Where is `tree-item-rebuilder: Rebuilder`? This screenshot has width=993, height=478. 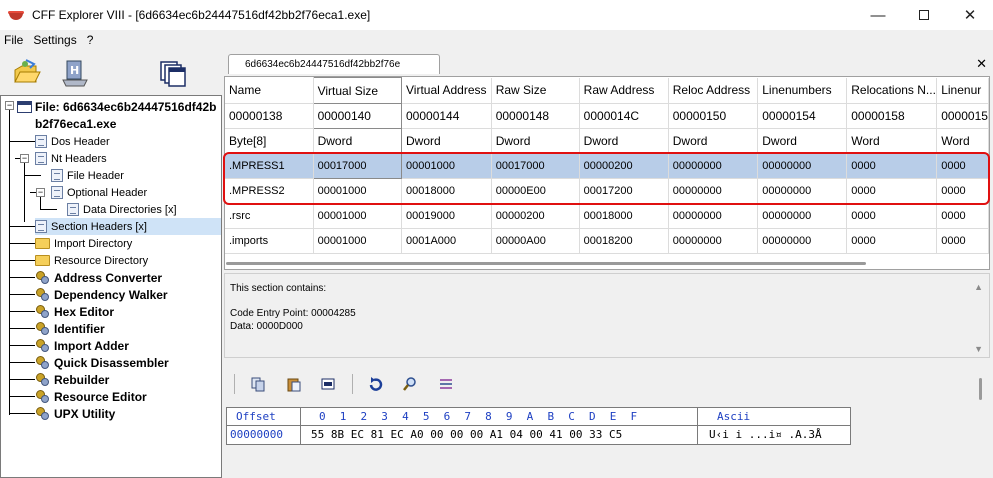 tree-item-rebuilder: Rebuilder is located at coordinates (72, 379).